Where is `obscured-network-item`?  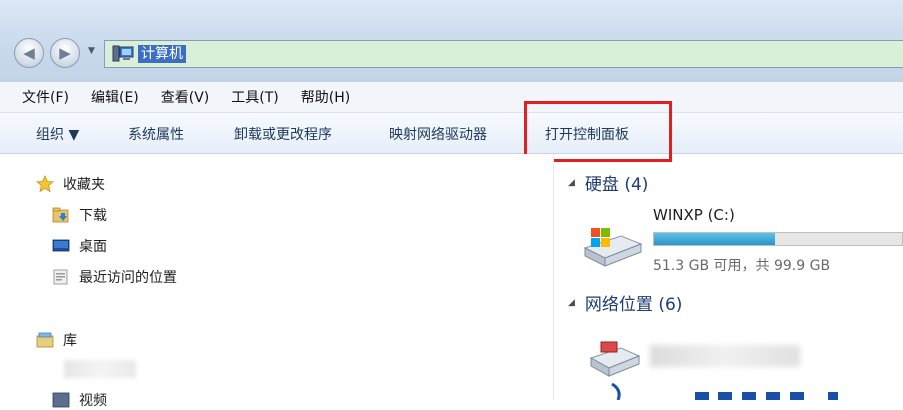 obscured-network-item is located at coordinates (725, 356).